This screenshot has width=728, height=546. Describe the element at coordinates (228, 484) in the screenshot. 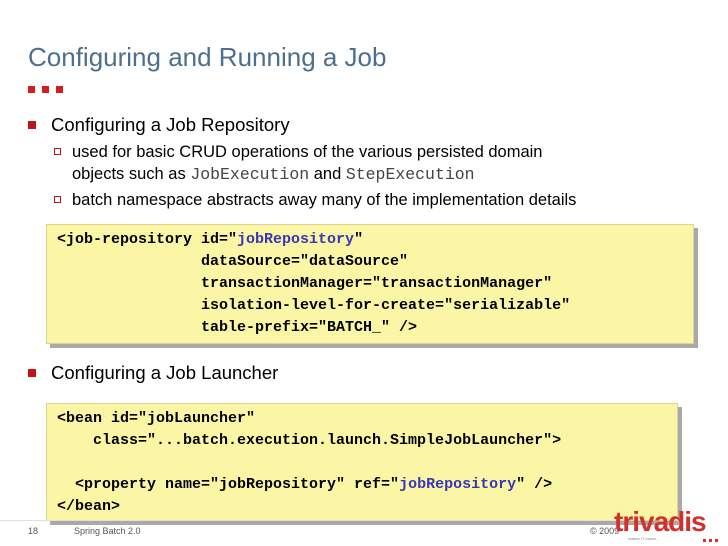

I see `code-text: <property name="jobRepository" ref="` at that location.